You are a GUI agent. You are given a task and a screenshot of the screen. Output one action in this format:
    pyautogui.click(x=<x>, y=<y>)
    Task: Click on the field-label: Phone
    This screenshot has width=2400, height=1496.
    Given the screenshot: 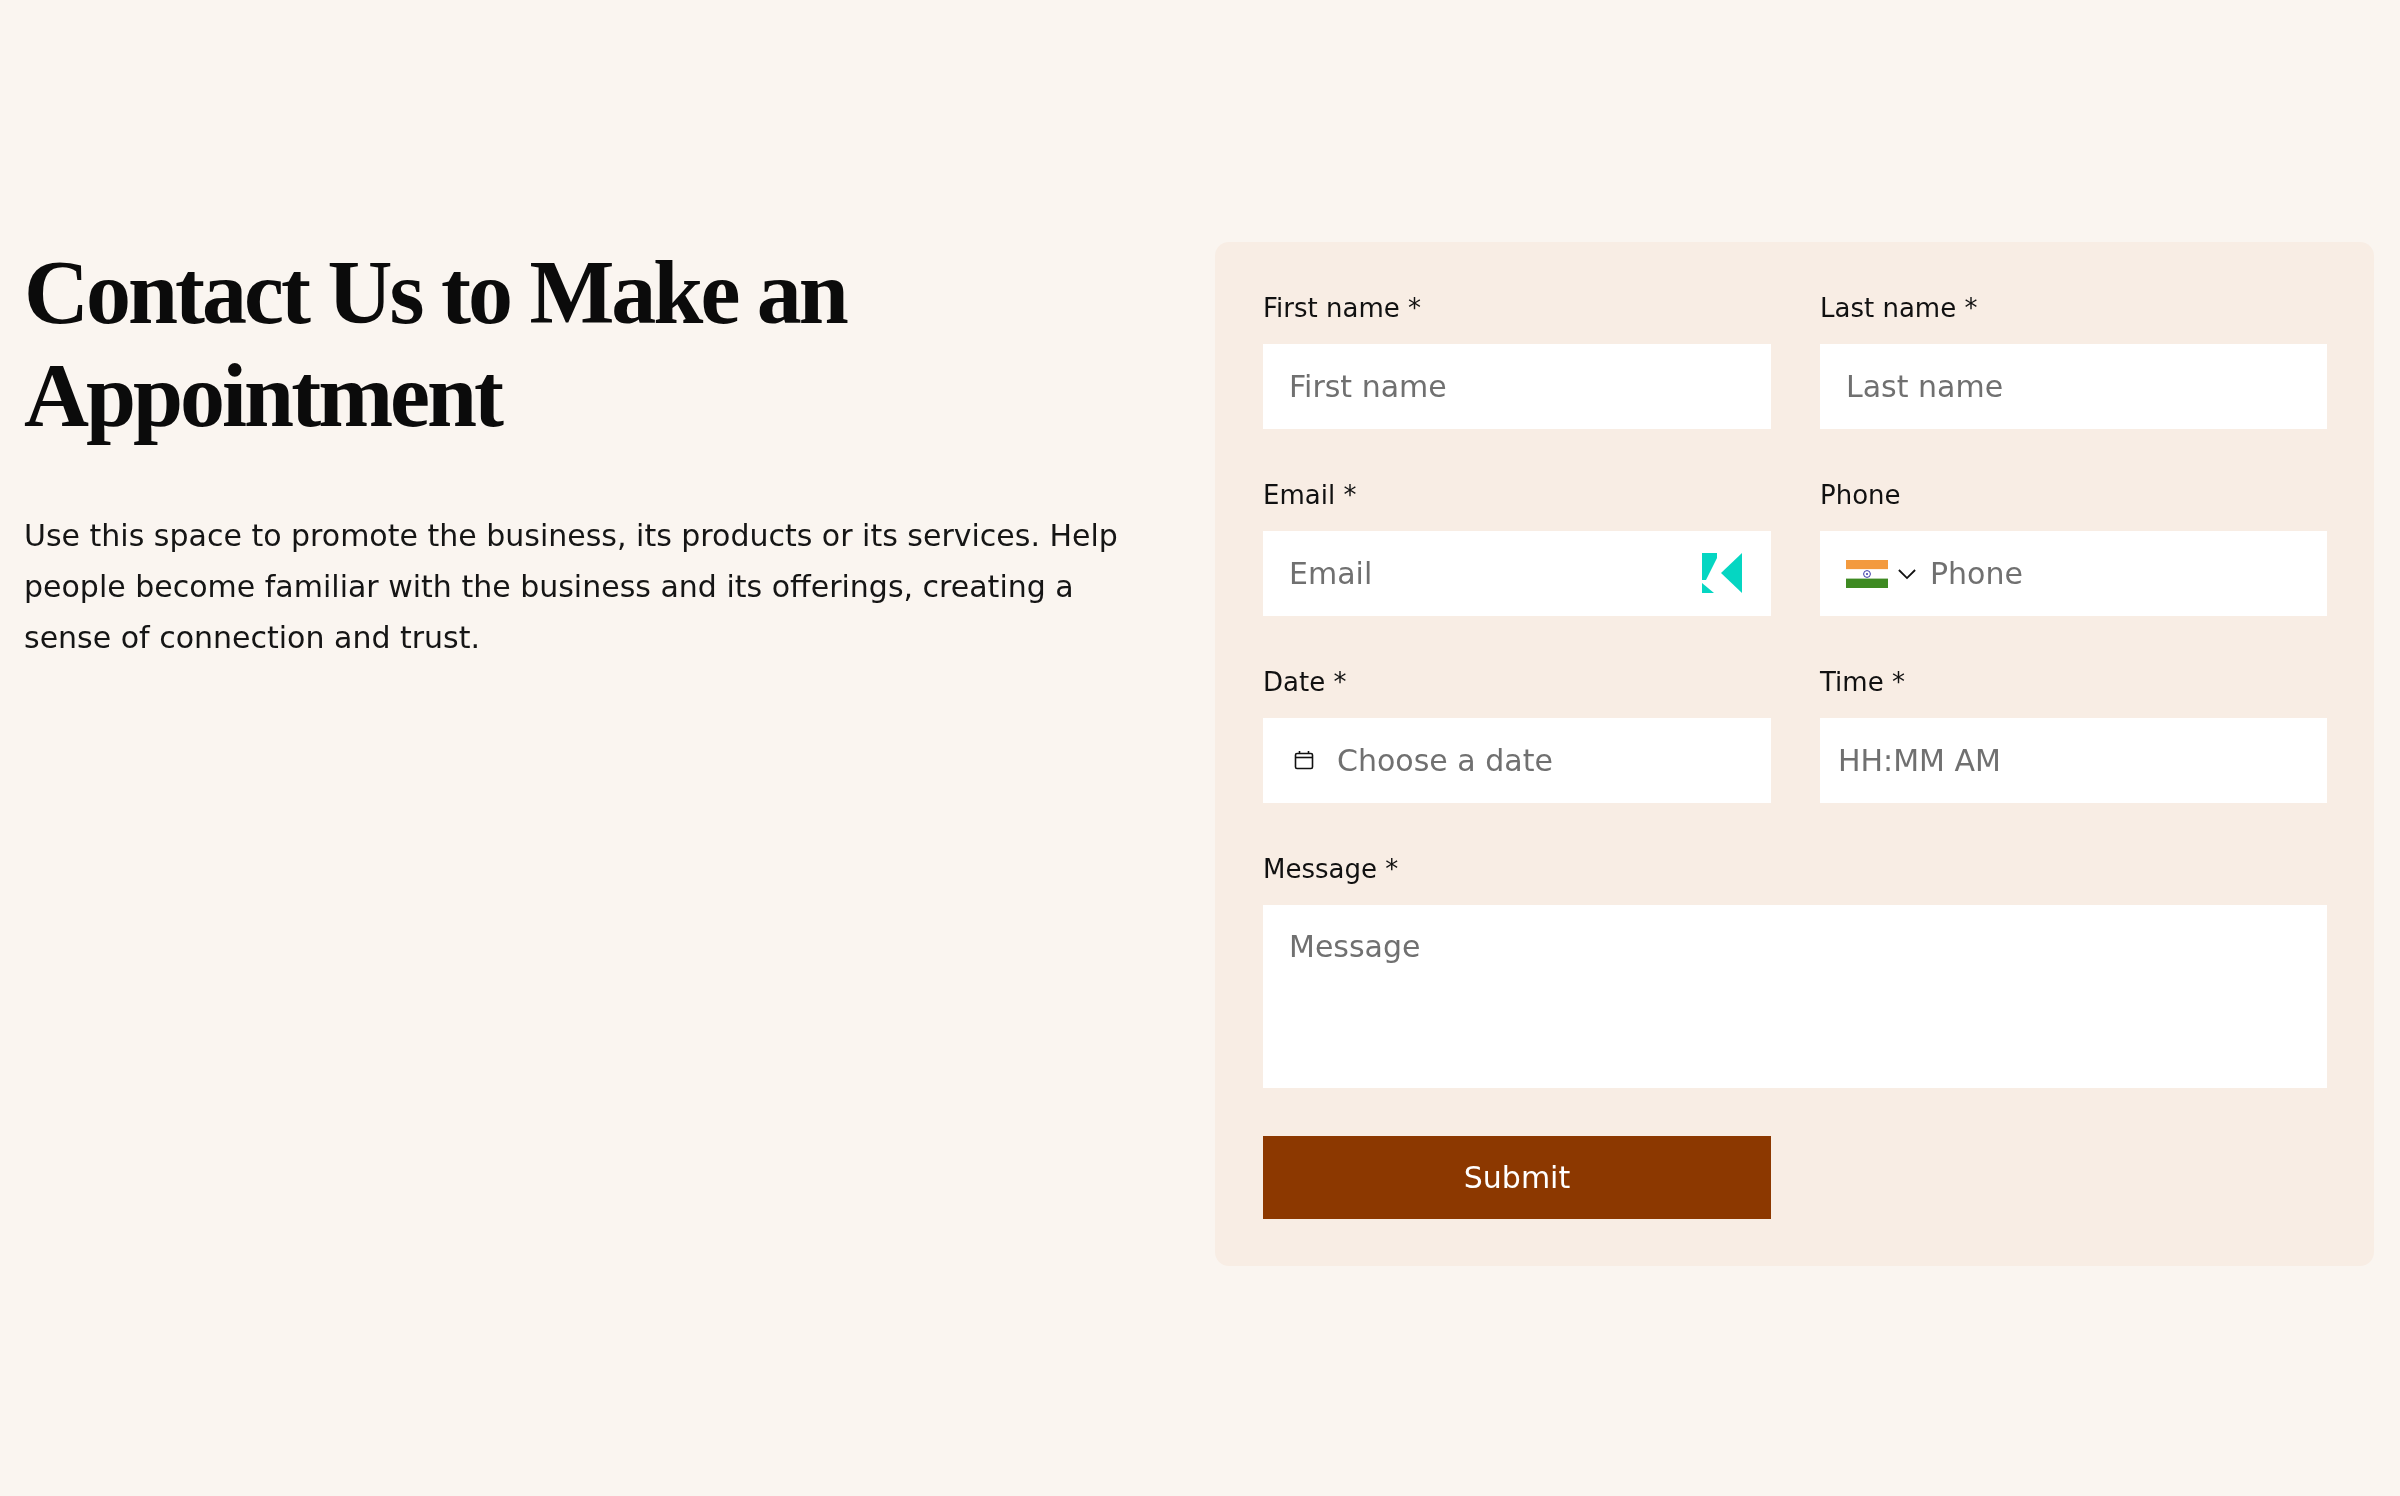 What is the action you would take?
    pyautogui.click(x=1861, y=495)
    